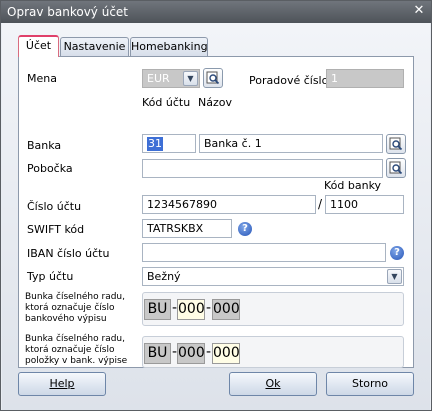  Describe the element at coordinates (68, 12) in the screenshot. I see `window-title: Oprav bankový účet` at that location.